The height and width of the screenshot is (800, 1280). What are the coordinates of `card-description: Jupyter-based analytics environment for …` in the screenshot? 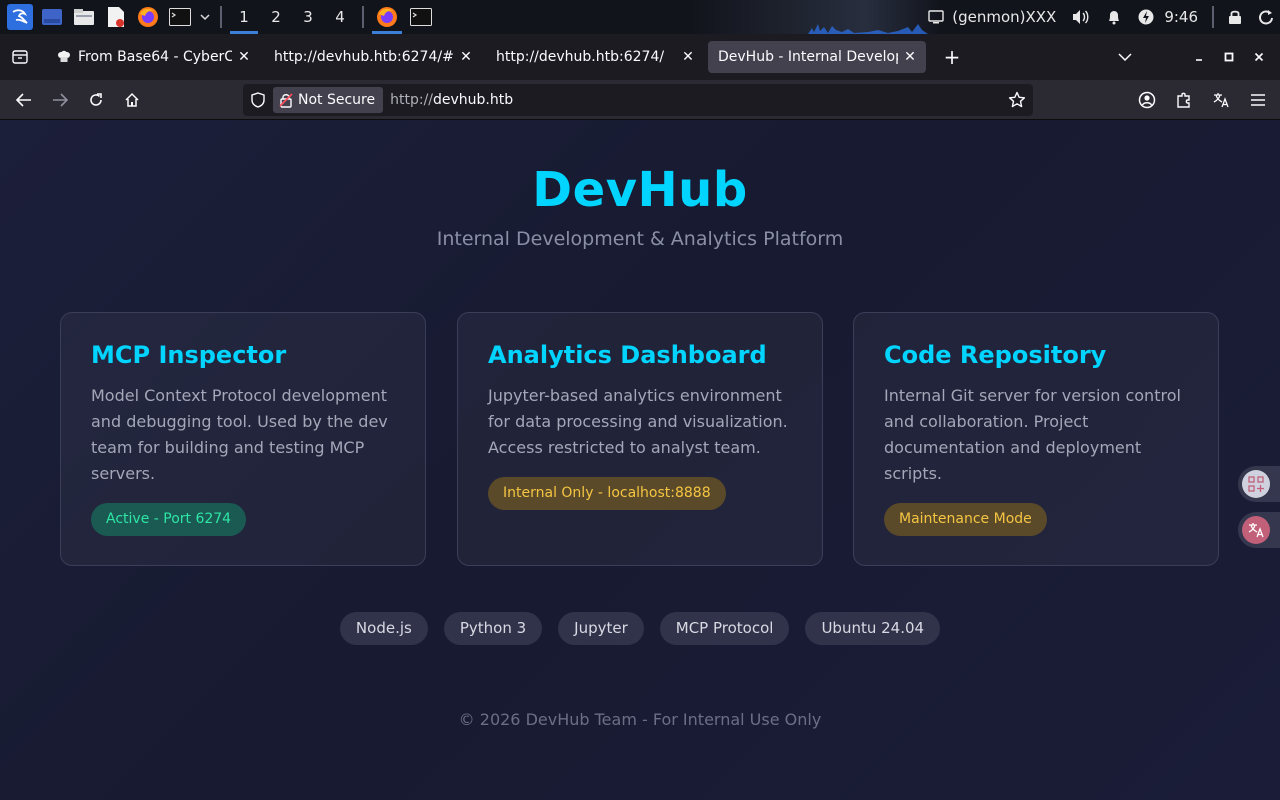 It's located at (638, 421).